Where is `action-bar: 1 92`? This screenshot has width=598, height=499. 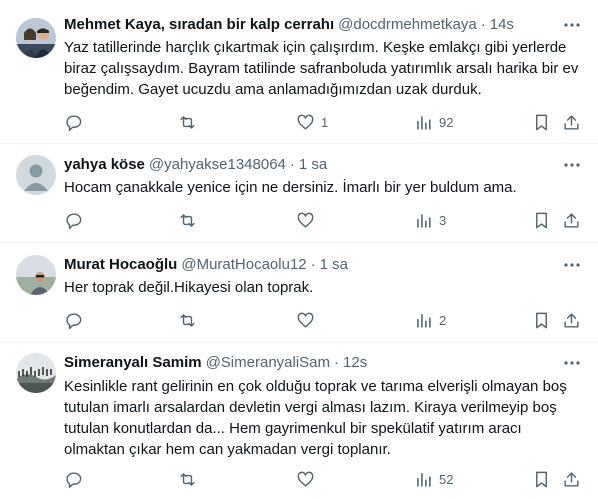 action-bar: 1 92 is located at coordinates (324, 122).